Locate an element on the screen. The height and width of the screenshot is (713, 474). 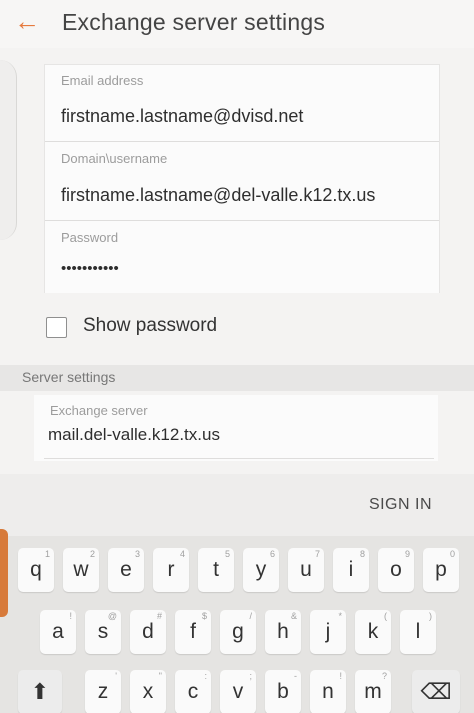
key-label: l is located at coordinates (418, 631).